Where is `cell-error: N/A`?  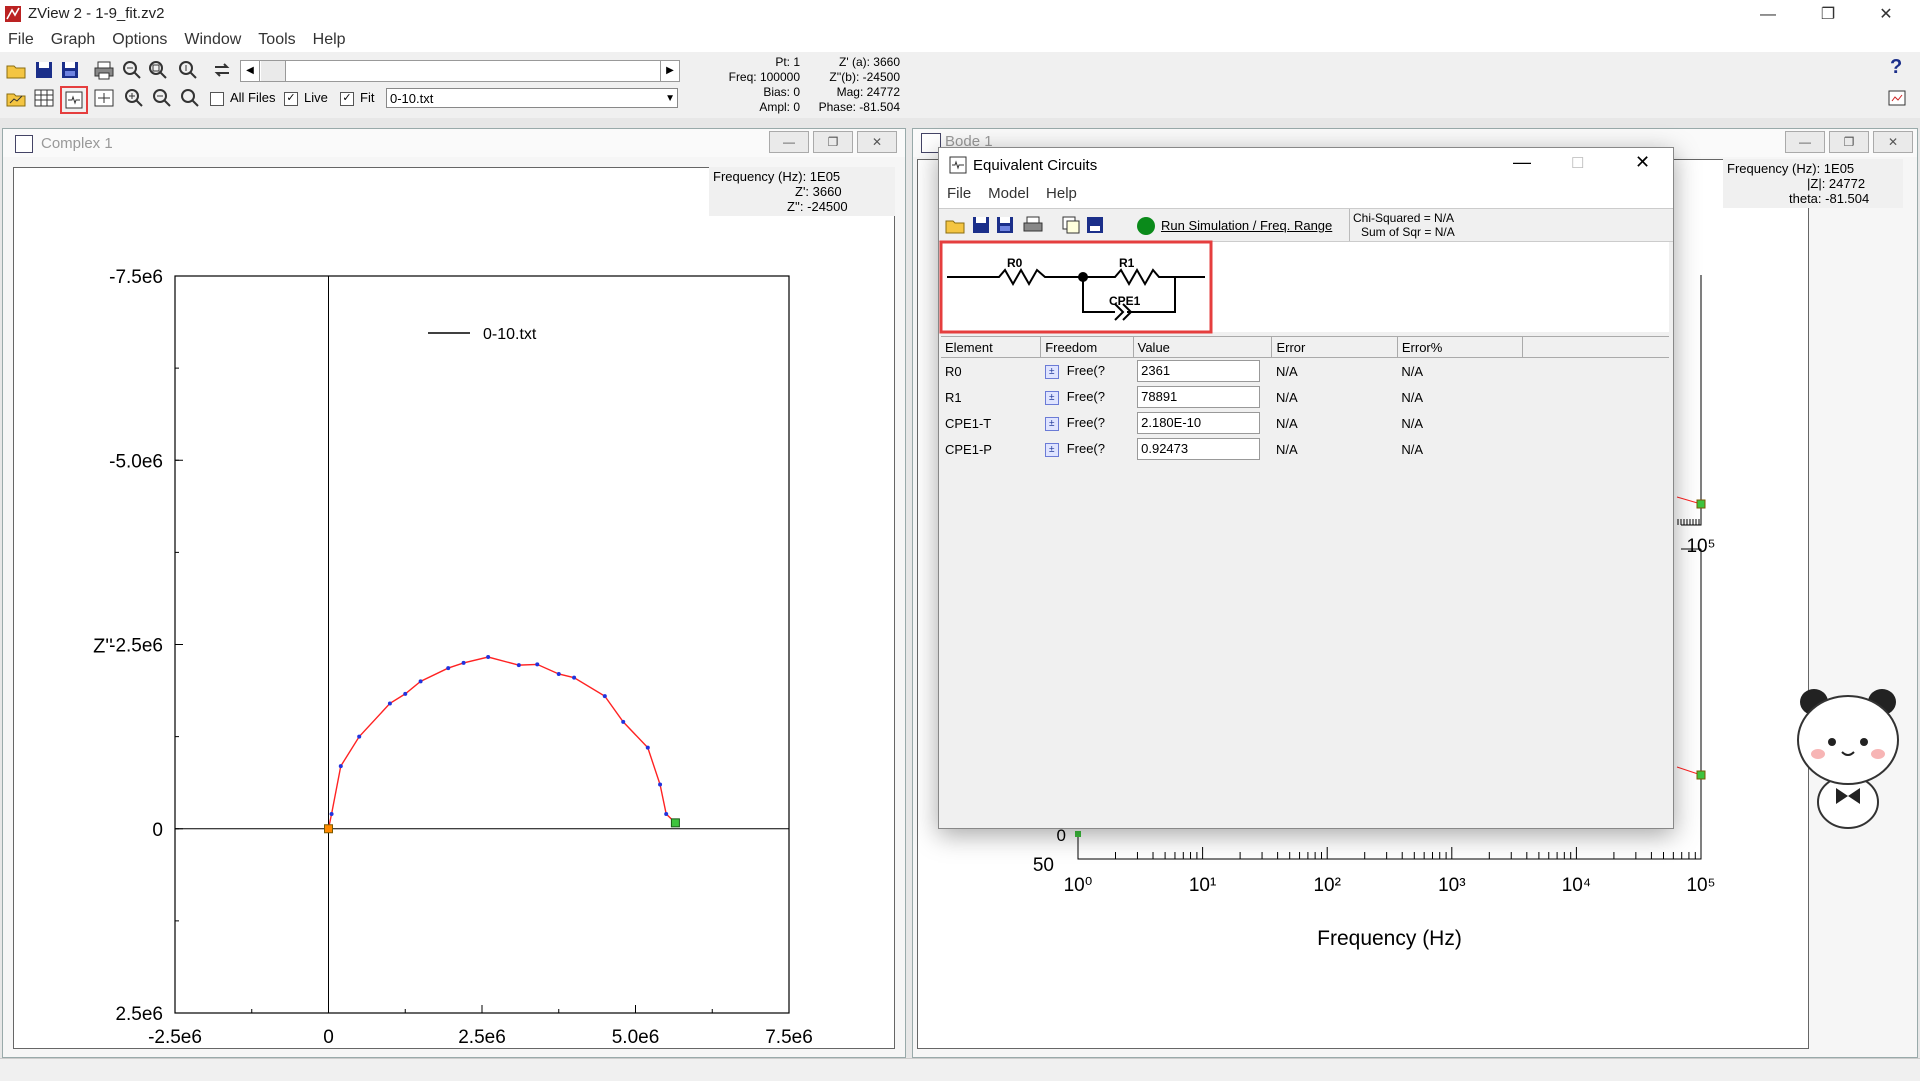
cell-error: N/A is located at coordinates (1286, 397).